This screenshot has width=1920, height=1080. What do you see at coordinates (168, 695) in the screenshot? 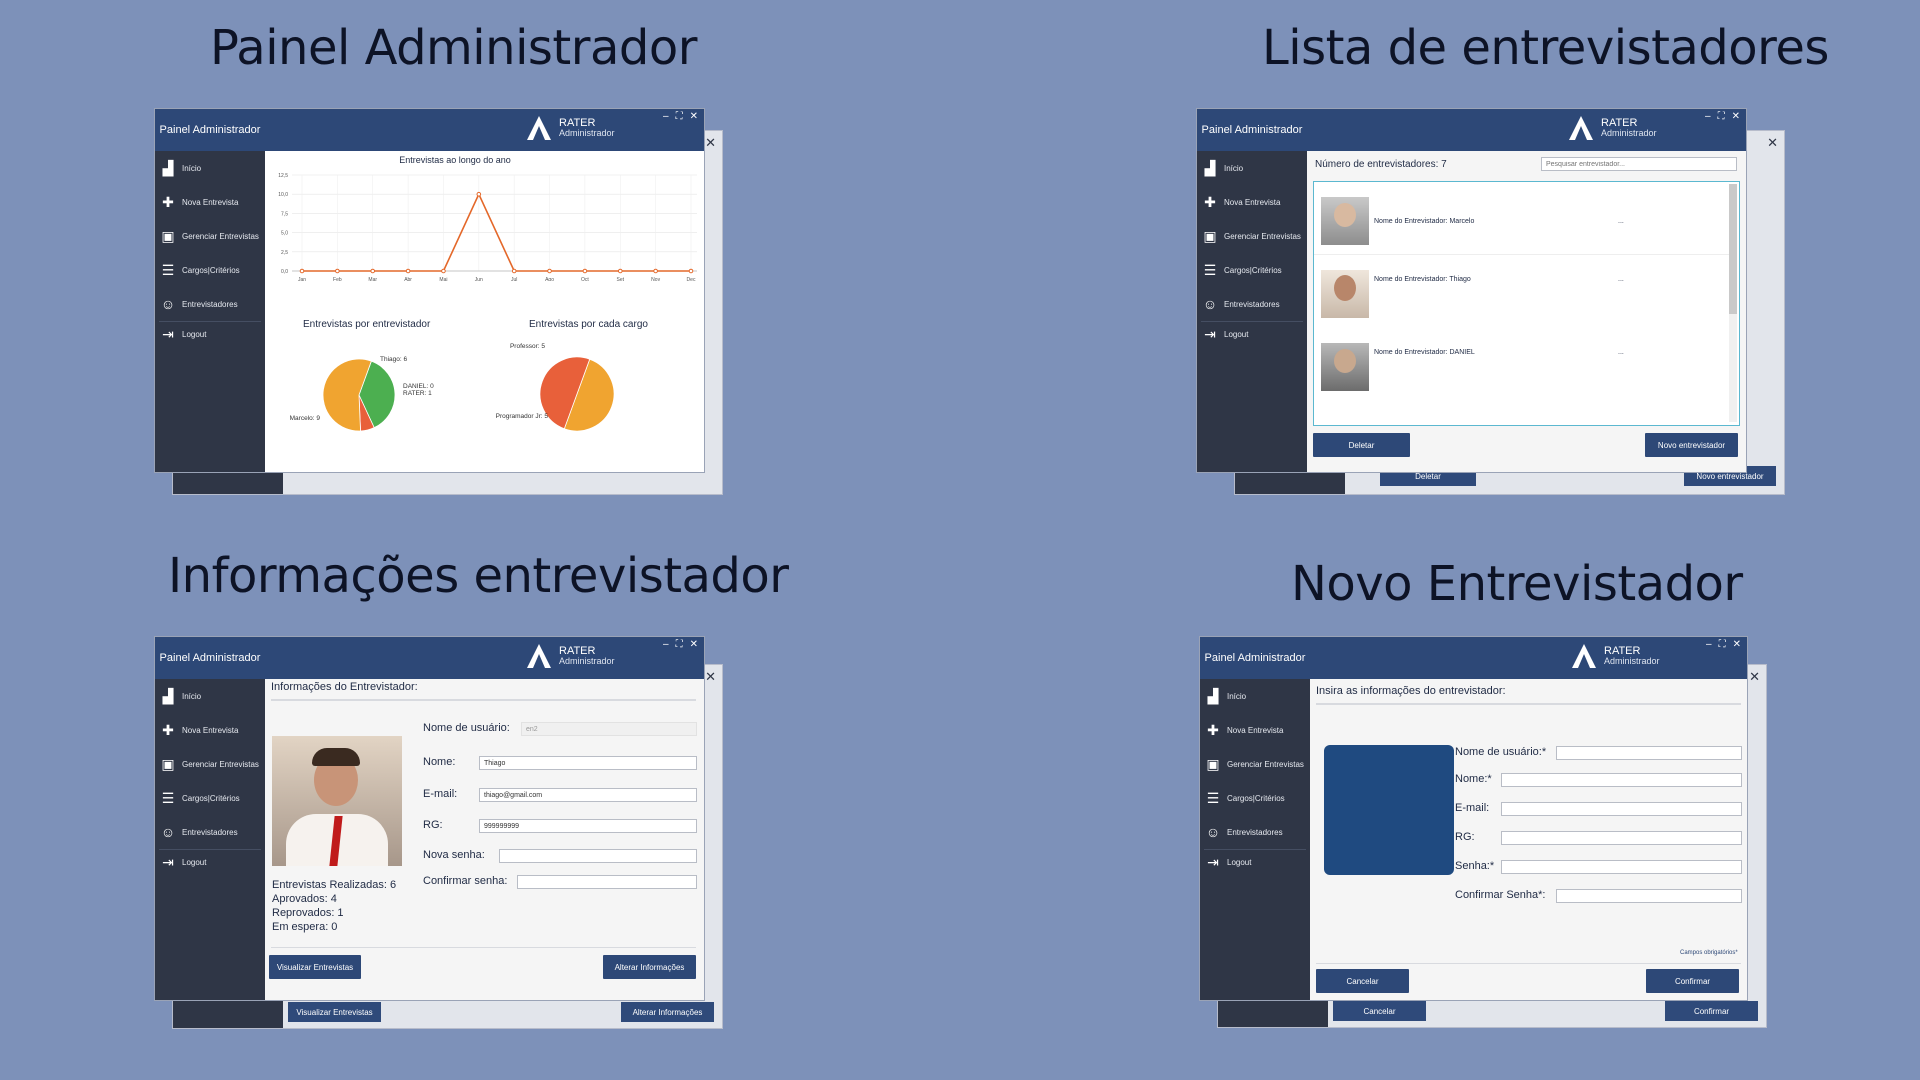
I see `chart-icon: ▟` at bounding box center [168, 695].